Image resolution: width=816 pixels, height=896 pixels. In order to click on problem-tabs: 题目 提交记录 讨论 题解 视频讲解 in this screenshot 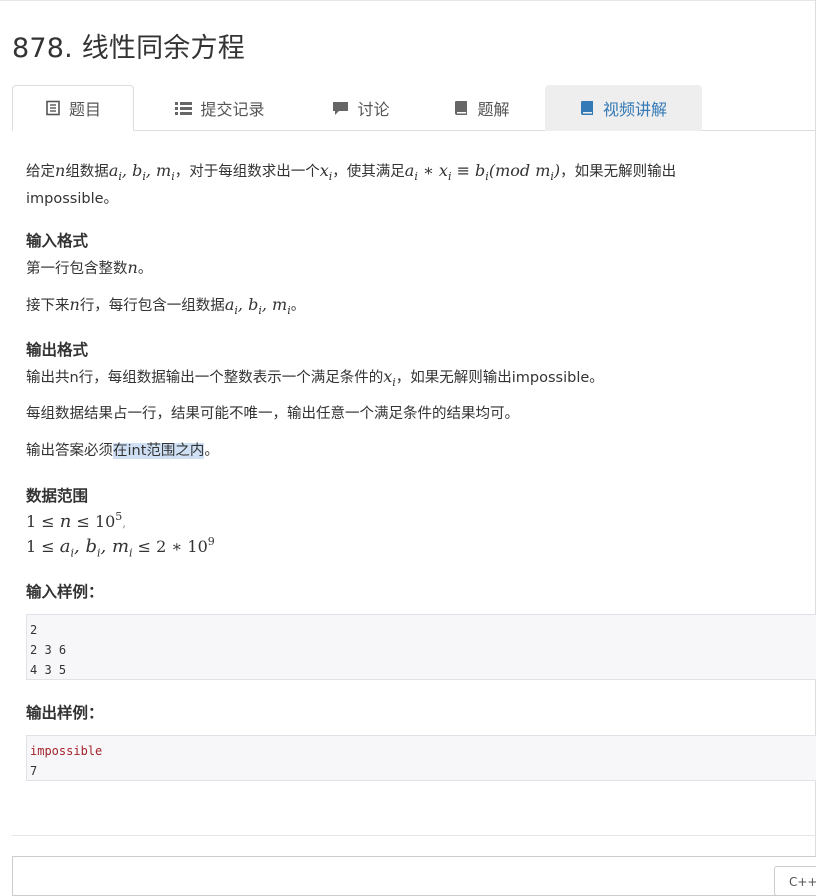, I will do `click(414, 108)`.